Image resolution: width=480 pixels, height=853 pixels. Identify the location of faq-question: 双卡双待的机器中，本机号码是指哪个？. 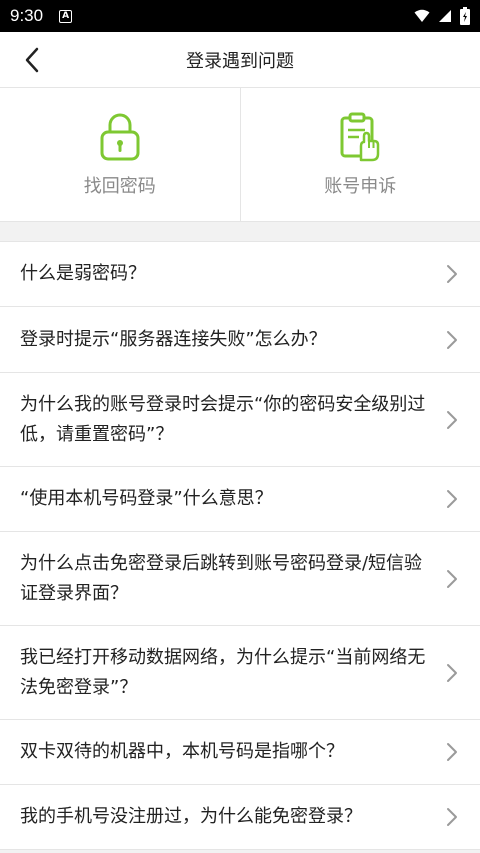
(182, 751).